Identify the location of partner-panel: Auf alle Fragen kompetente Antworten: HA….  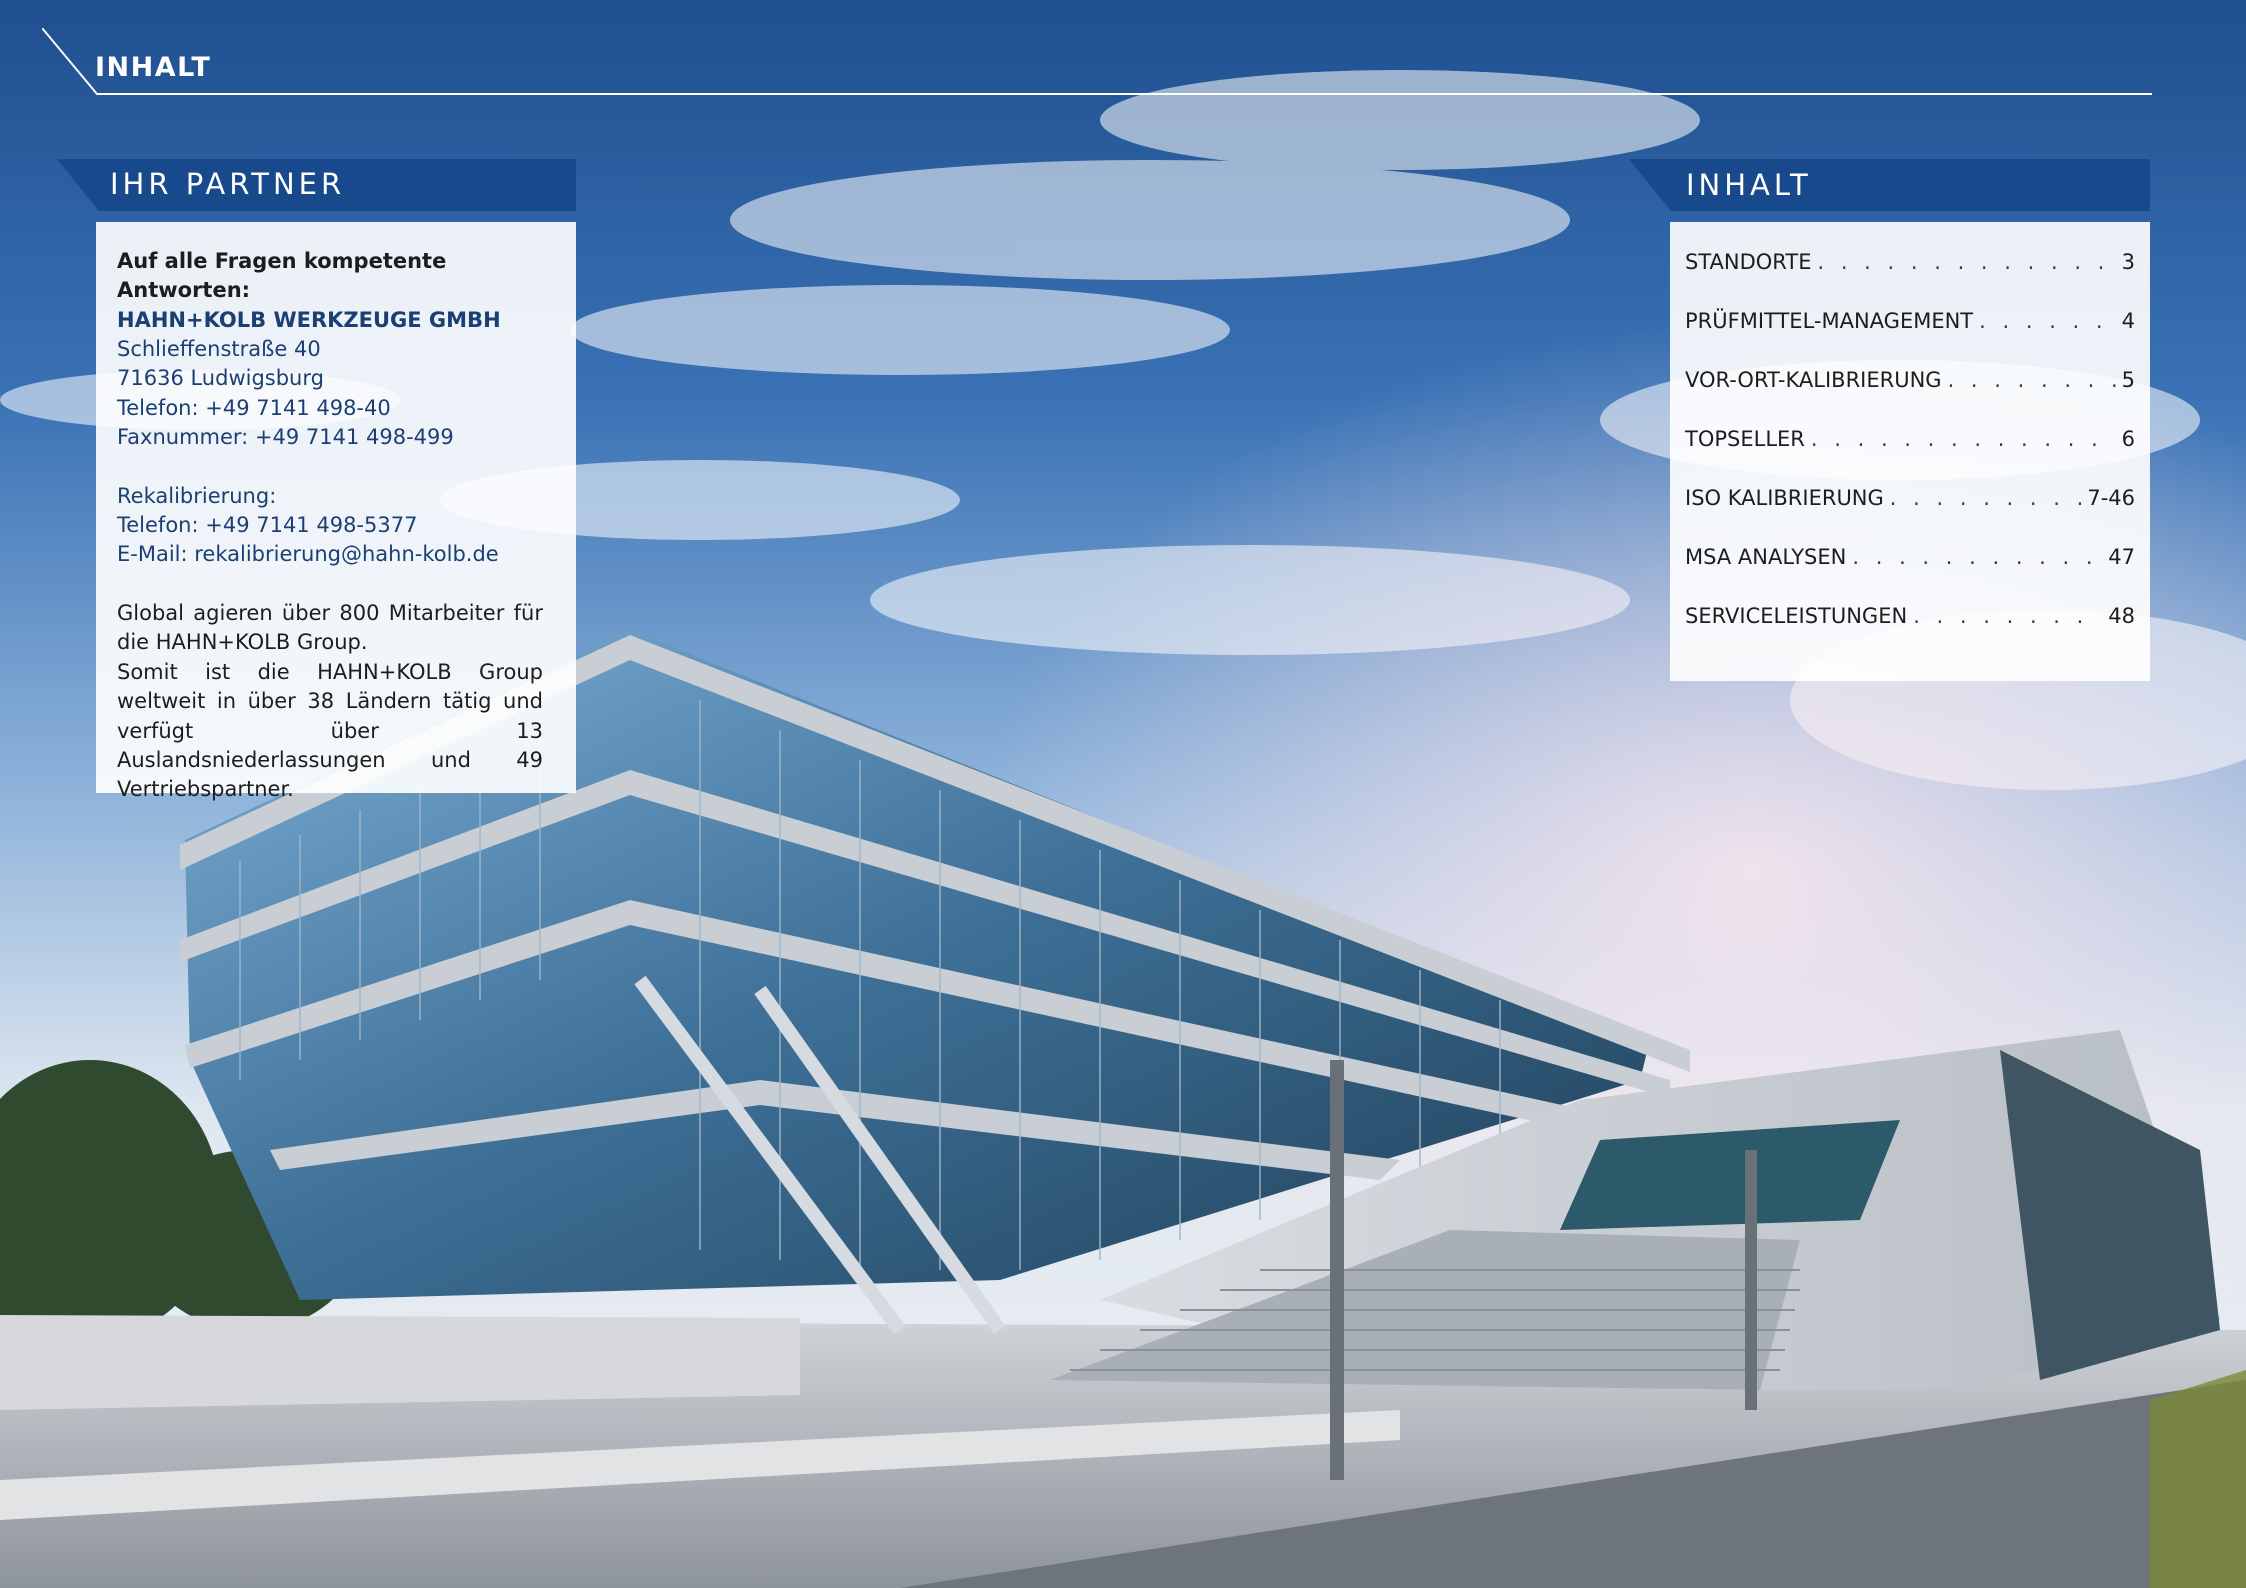
(336, 511).